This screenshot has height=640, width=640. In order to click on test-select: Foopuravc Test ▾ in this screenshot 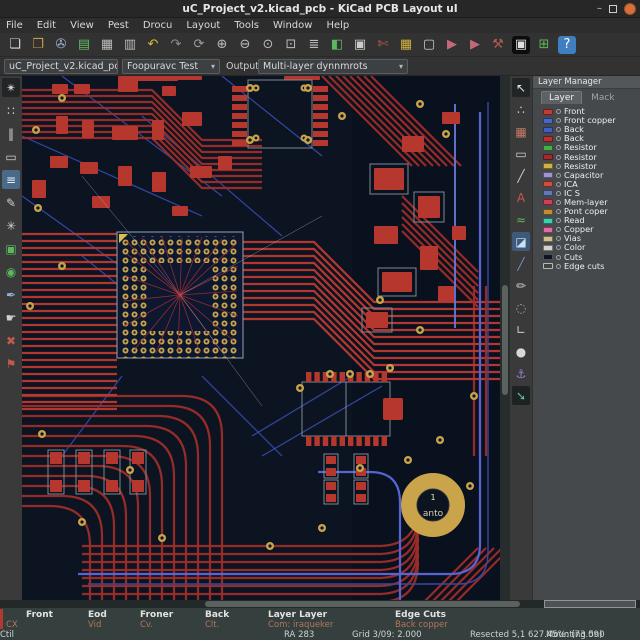, I will do `click(171, 66)`.